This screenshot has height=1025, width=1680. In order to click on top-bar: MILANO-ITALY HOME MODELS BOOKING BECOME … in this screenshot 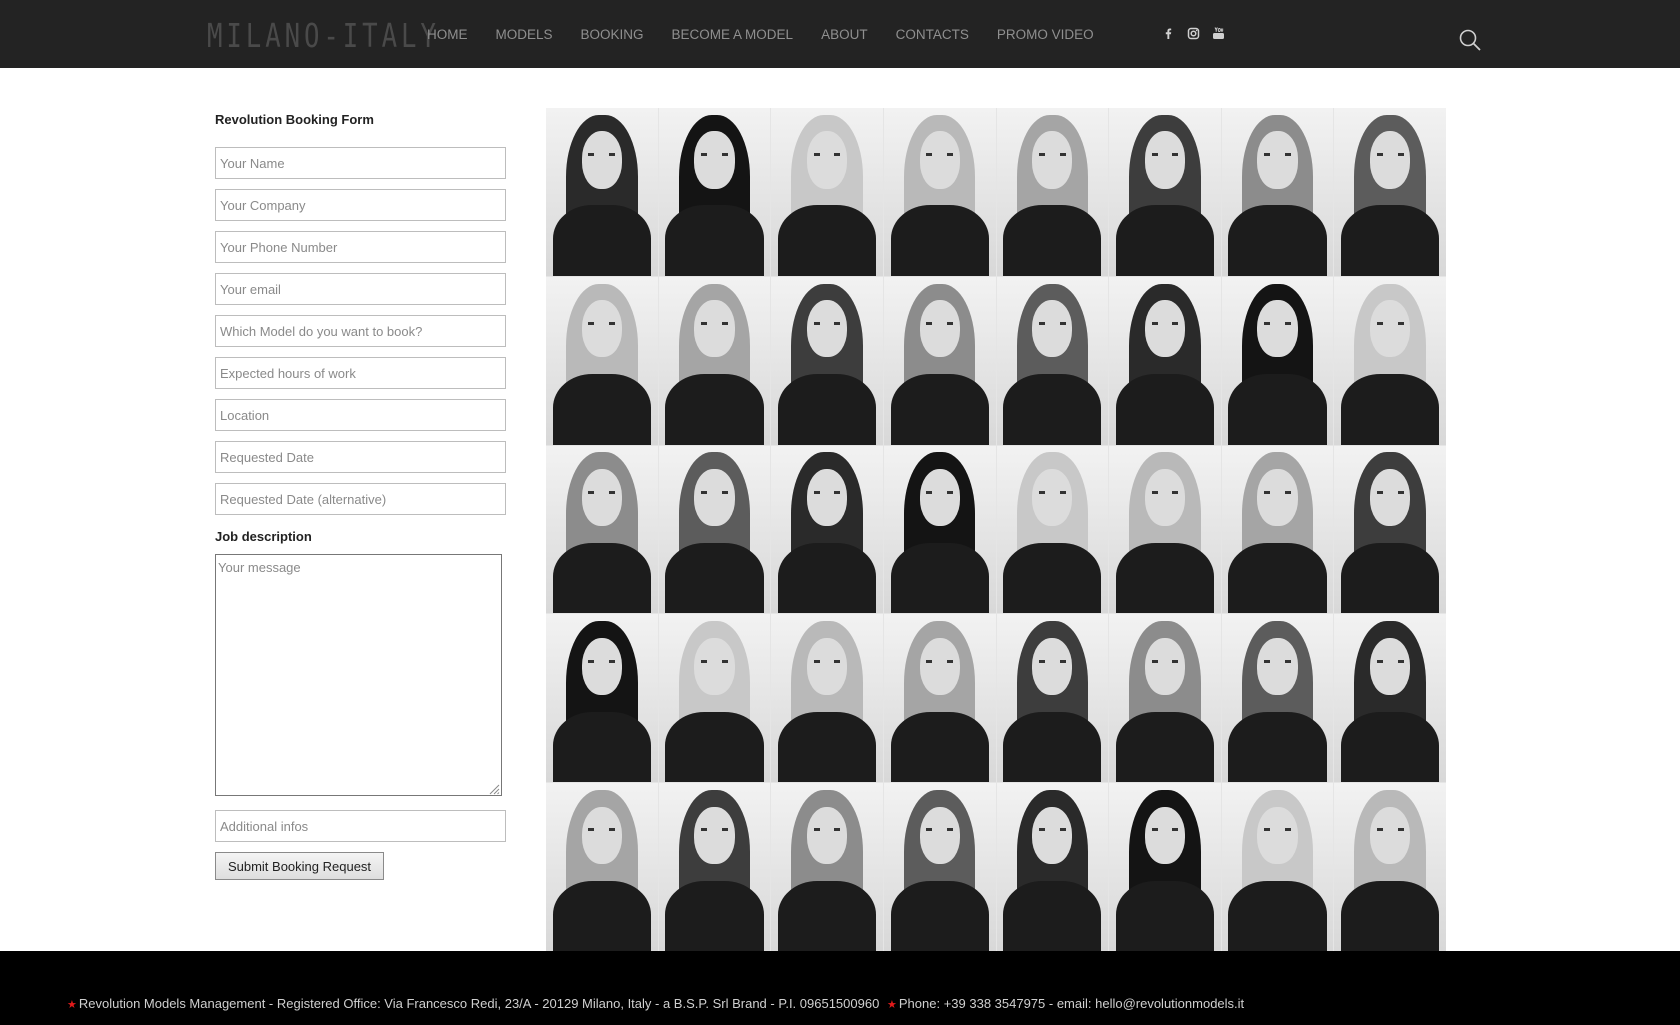, I will do `click(840, 34)`.